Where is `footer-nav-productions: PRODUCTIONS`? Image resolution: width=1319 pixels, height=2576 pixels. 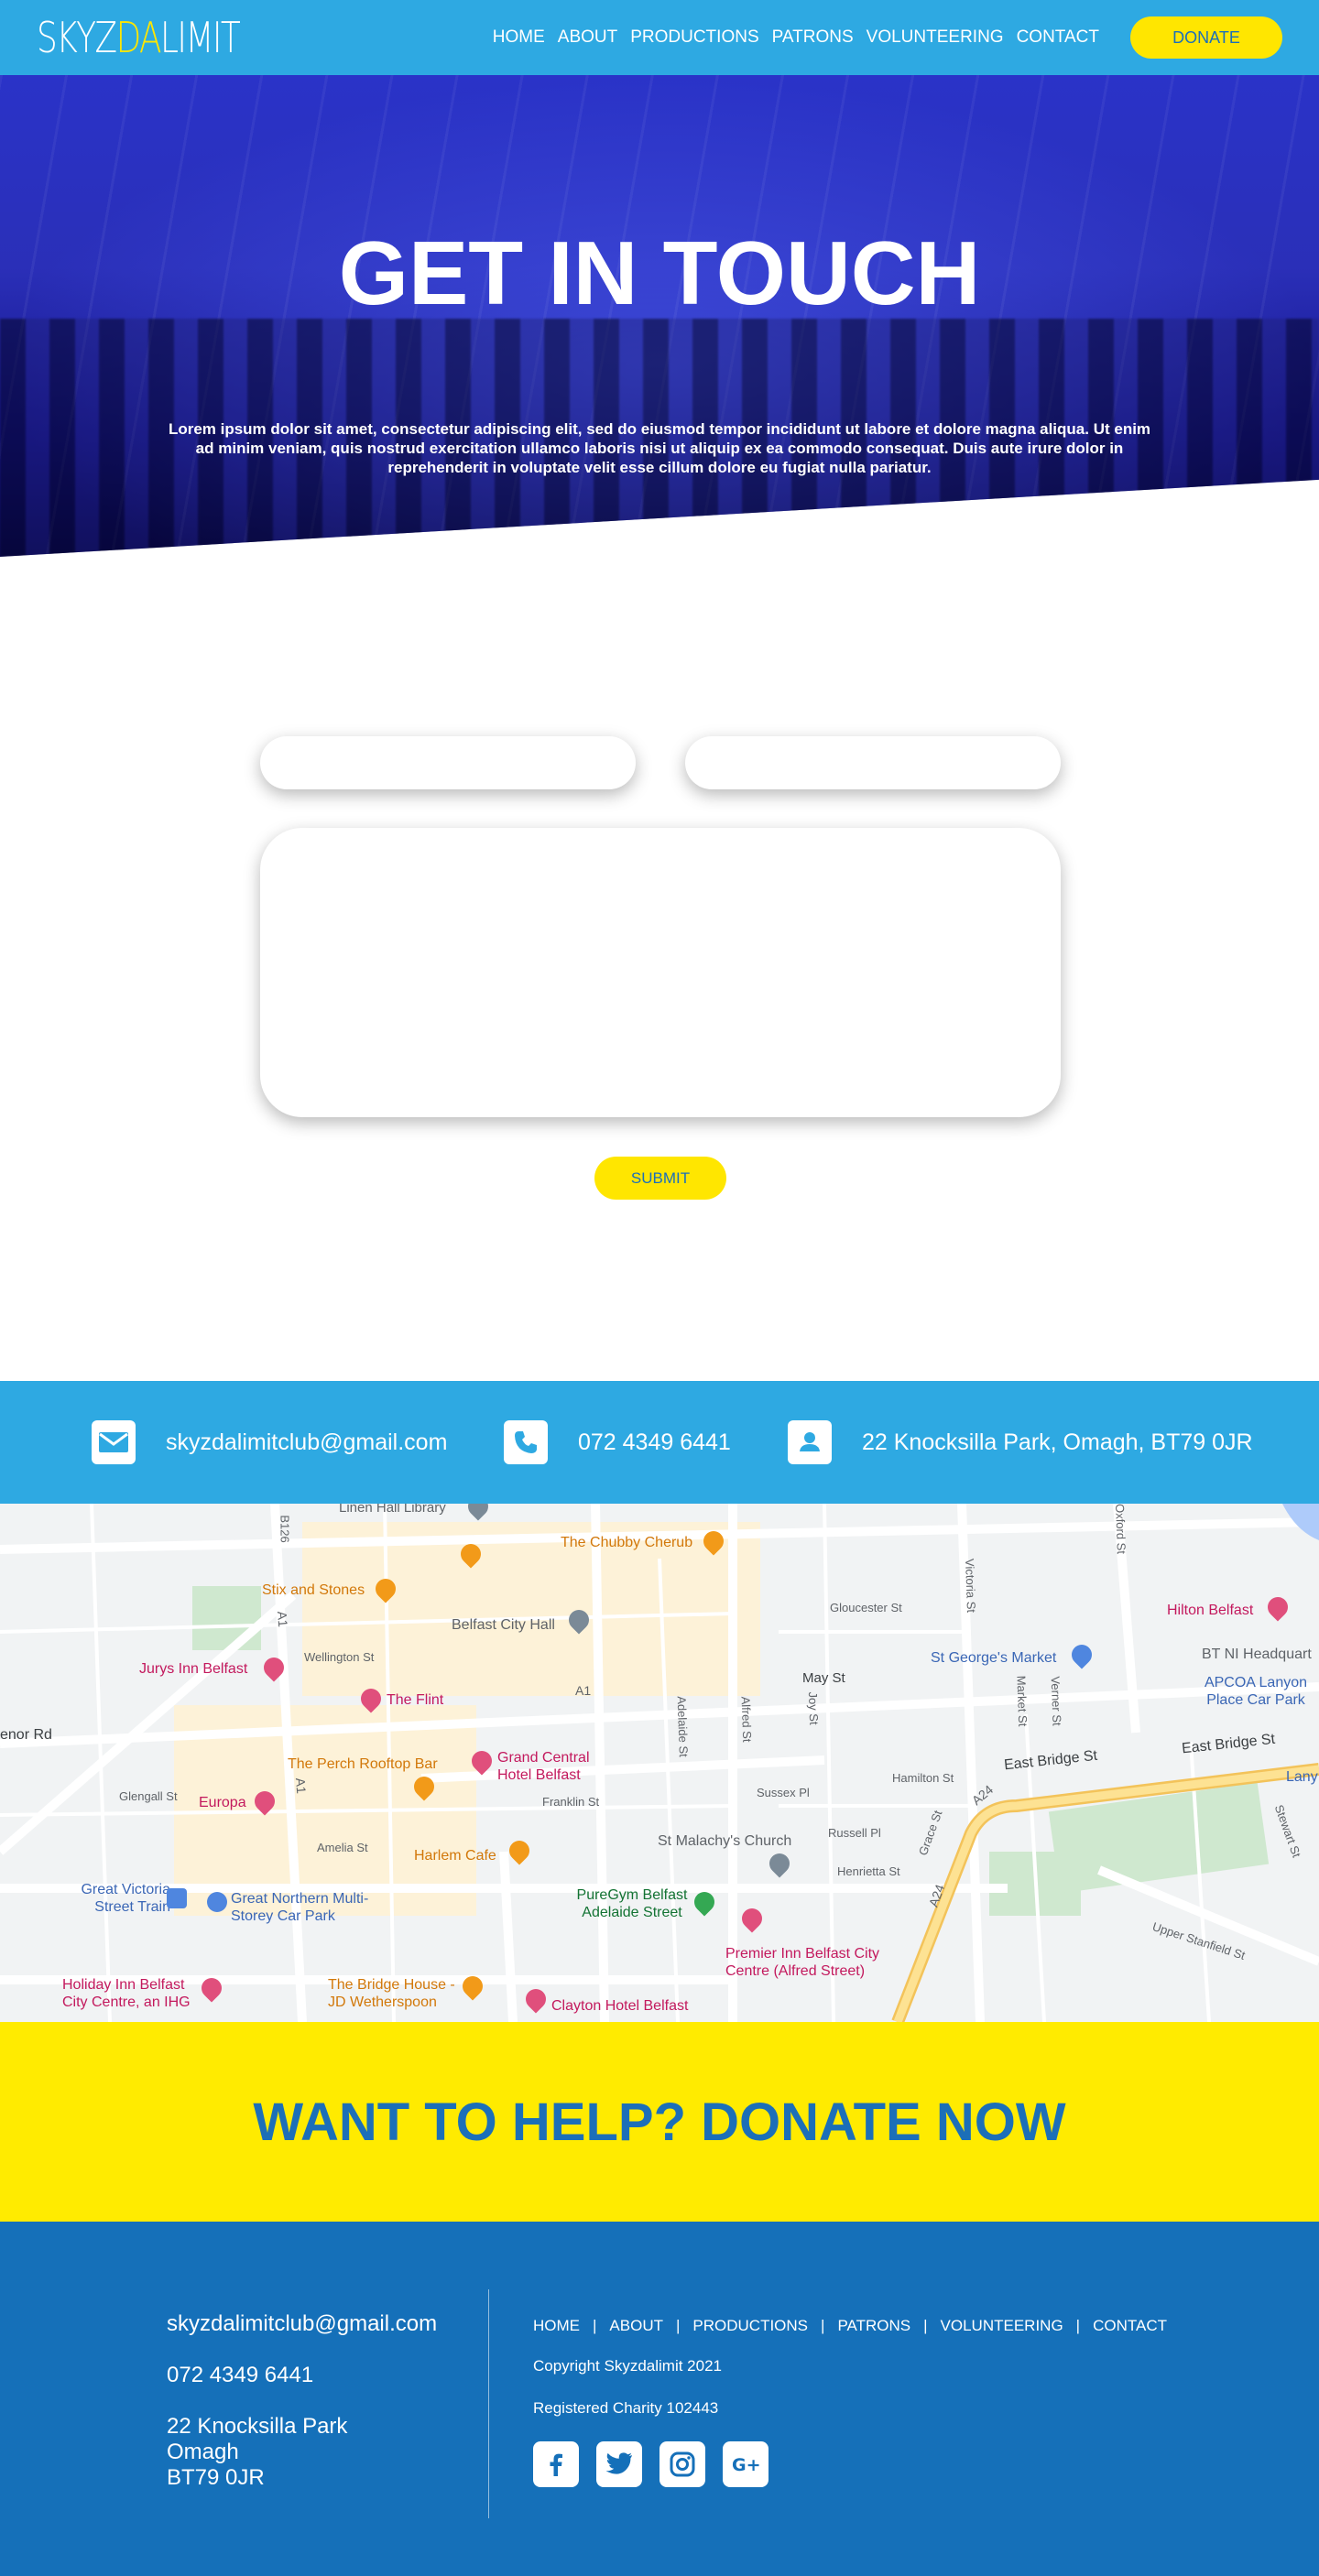 footer-nav-productions: PRODUCTIONS is located at coordinates (750, 2326).